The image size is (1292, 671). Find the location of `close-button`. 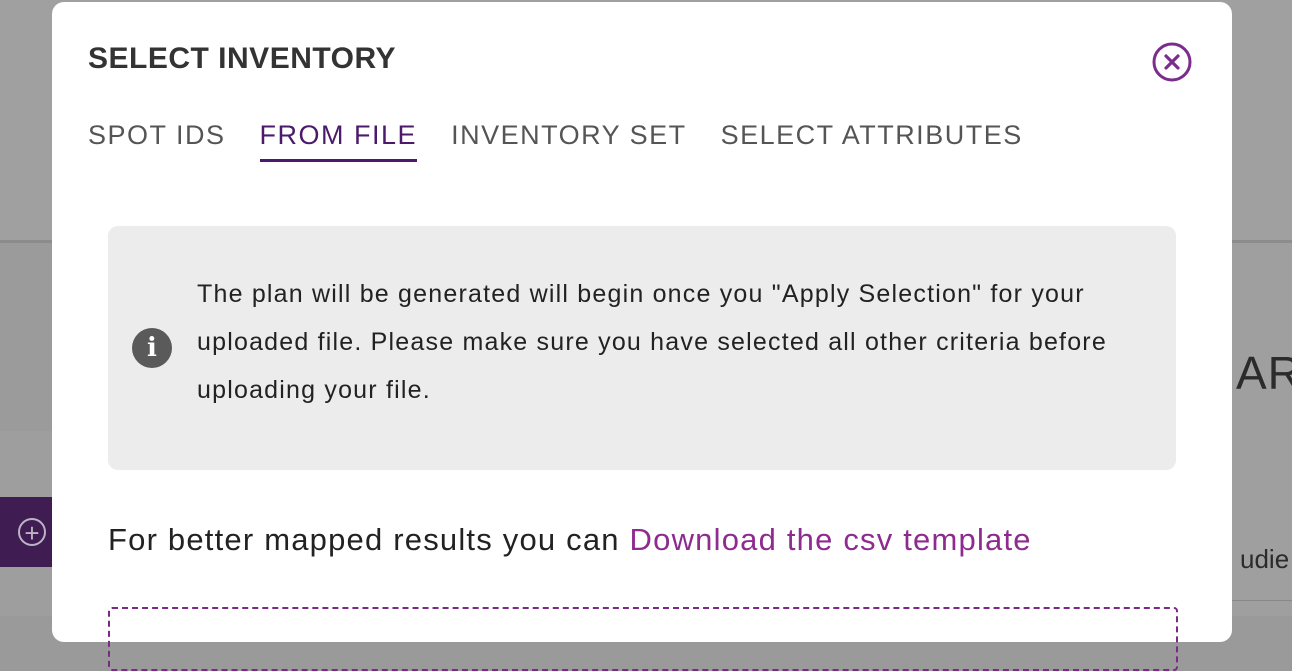

close-button is located at coordinates (1172, 62).